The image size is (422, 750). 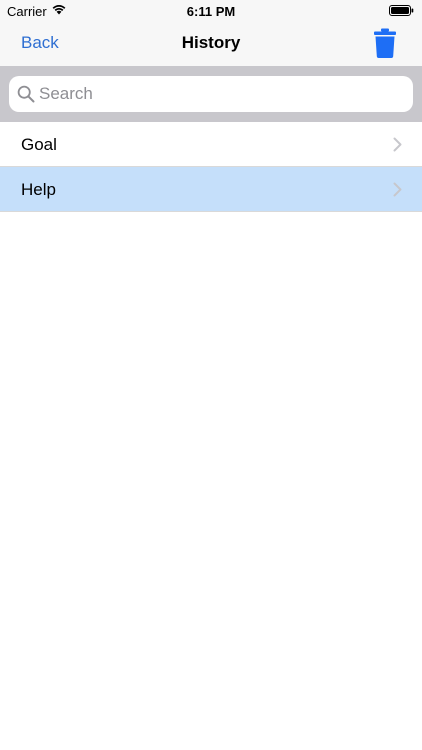 I want to click on list-item-label: Goal, so click(x=39, y=144).